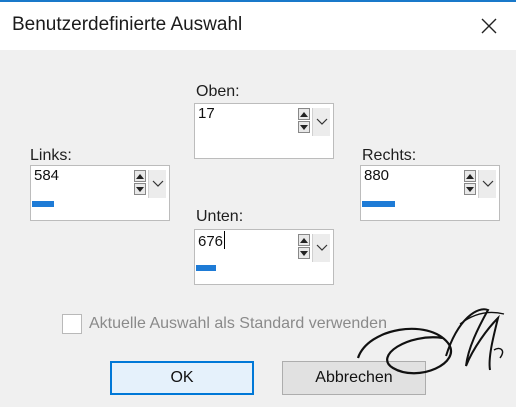 The height and width of the screenshot is (407, 516). I want to click on unten-value-wrap: 676, so click(212, 240).